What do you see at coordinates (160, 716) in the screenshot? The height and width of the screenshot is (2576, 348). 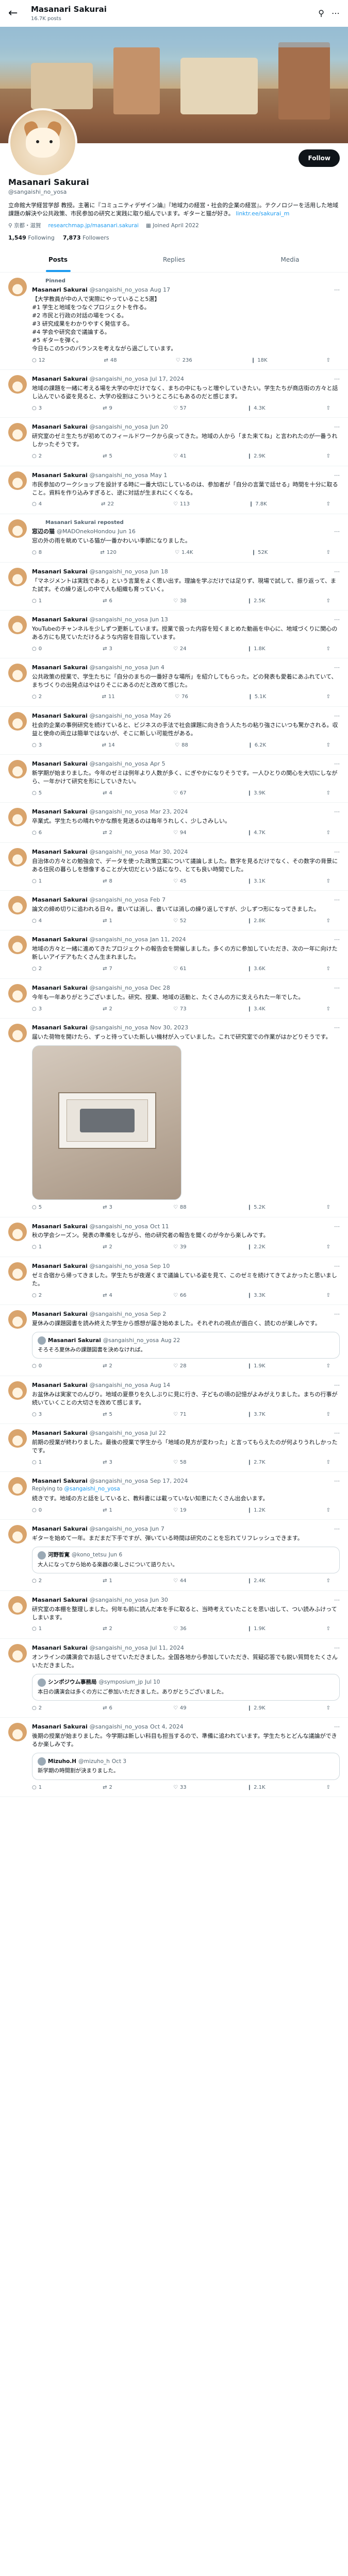 I see `tweet-date: May 26` at bounding box center [160, 716].